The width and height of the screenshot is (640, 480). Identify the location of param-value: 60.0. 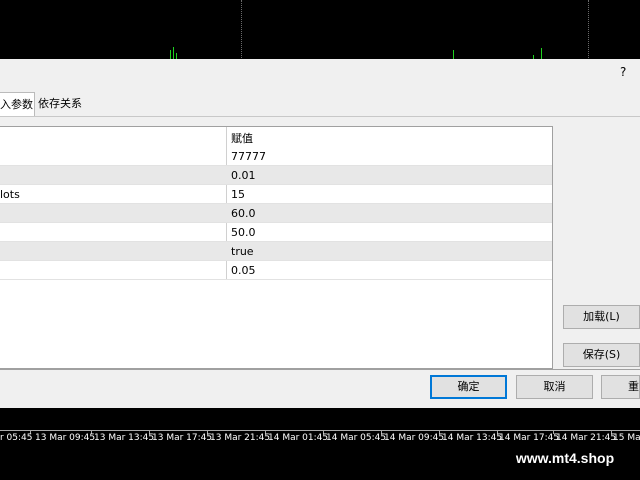
(243, 213).